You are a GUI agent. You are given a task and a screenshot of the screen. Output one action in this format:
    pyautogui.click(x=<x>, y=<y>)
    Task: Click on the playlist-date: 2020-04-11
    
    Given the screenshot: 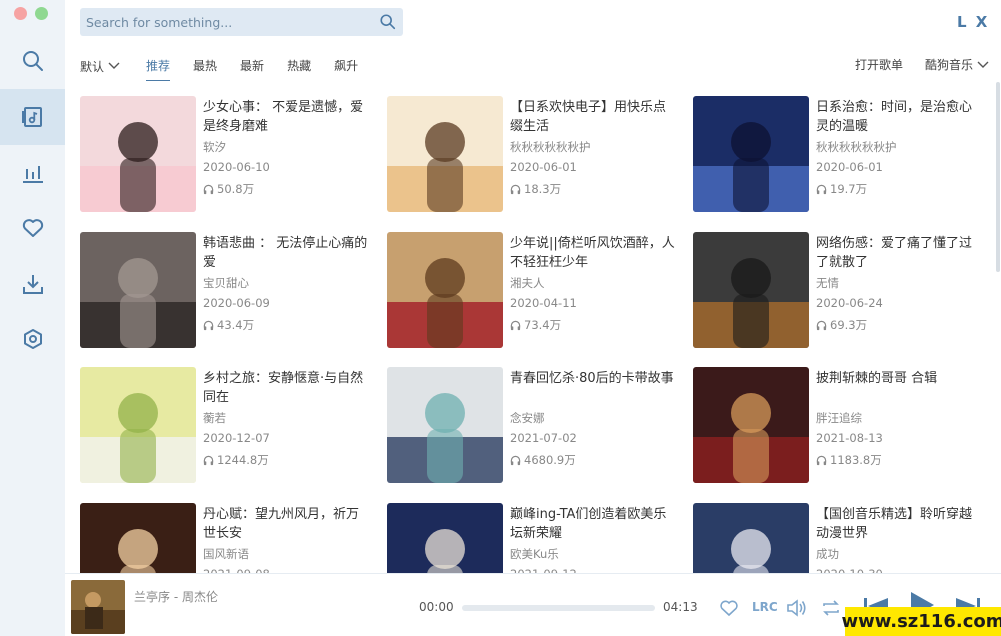 What is the action you would take?
    pyautogui.click(x=543, y=303)
    